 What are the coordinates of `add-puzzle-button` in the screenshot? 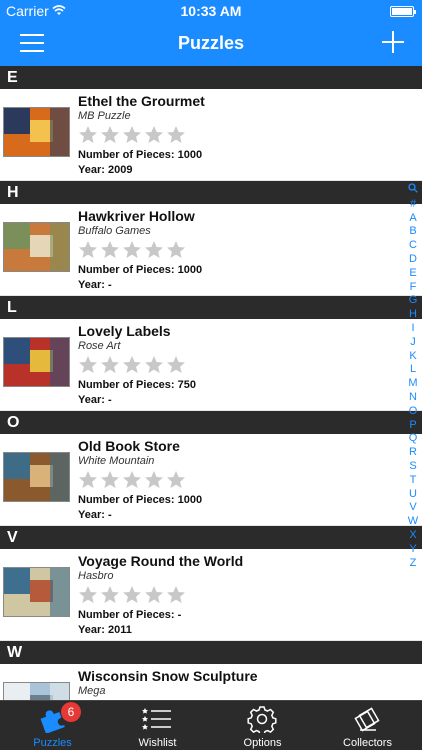 It's located at (393, 42).